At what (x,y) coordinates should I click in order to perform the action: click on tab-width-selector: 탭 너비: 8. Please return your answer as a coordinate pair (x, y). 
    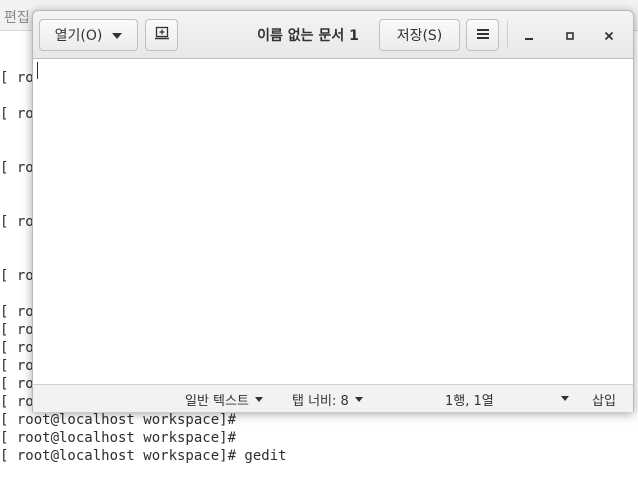
    Looking at the image, I should click on (327, 399).